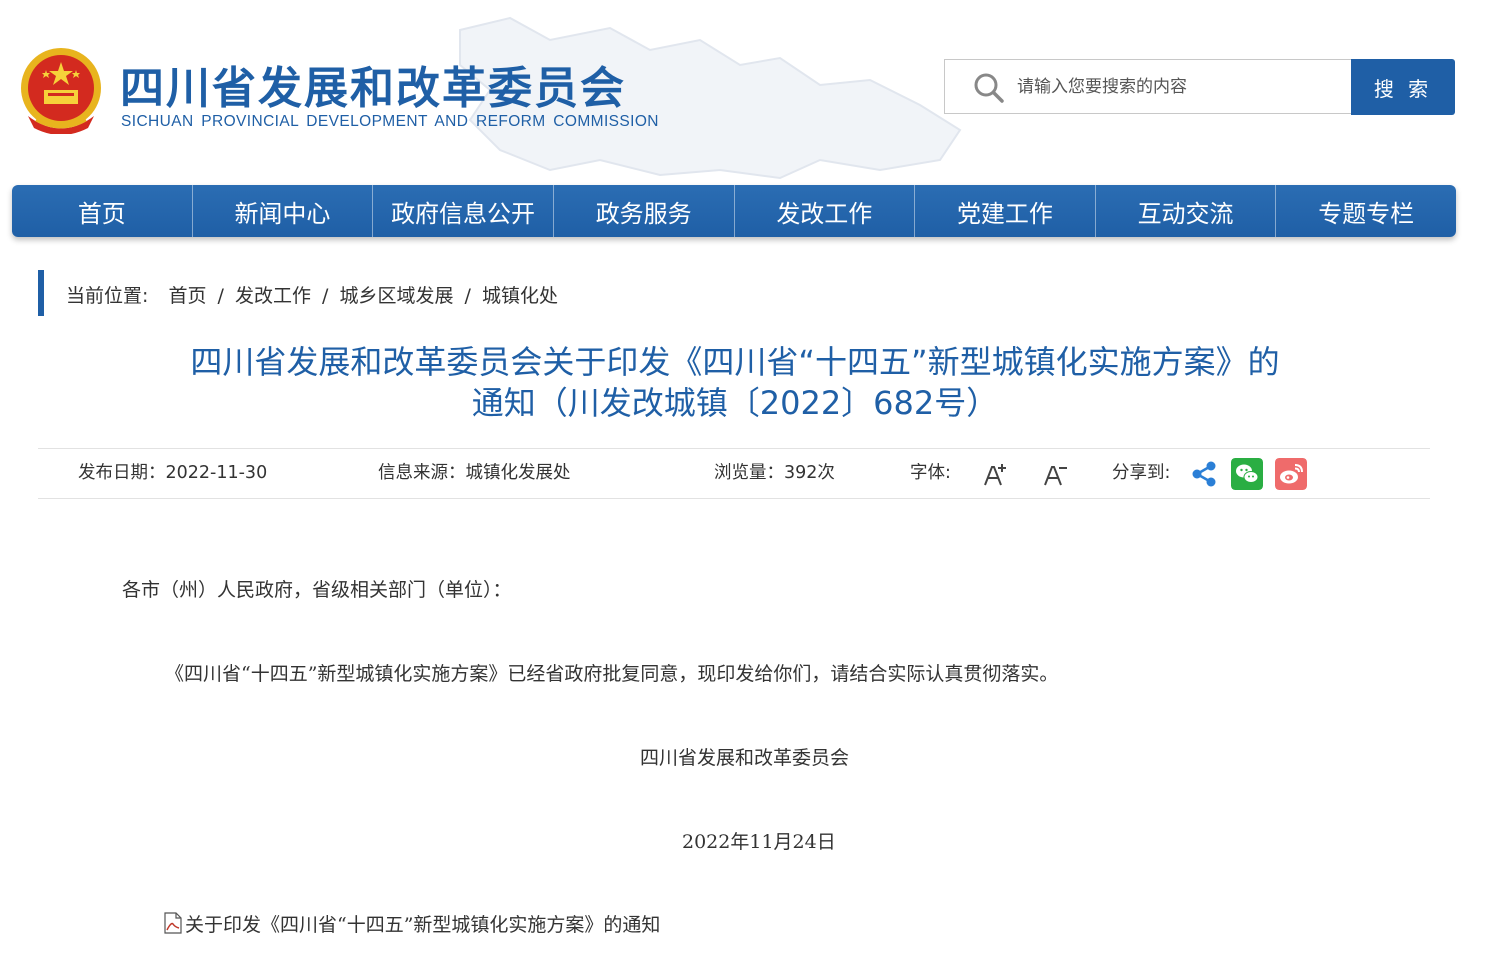  What do you see at coordinates (1247, 474) in the screenshot?
I see `wechat-icon` at bounding box center [1247, 474].